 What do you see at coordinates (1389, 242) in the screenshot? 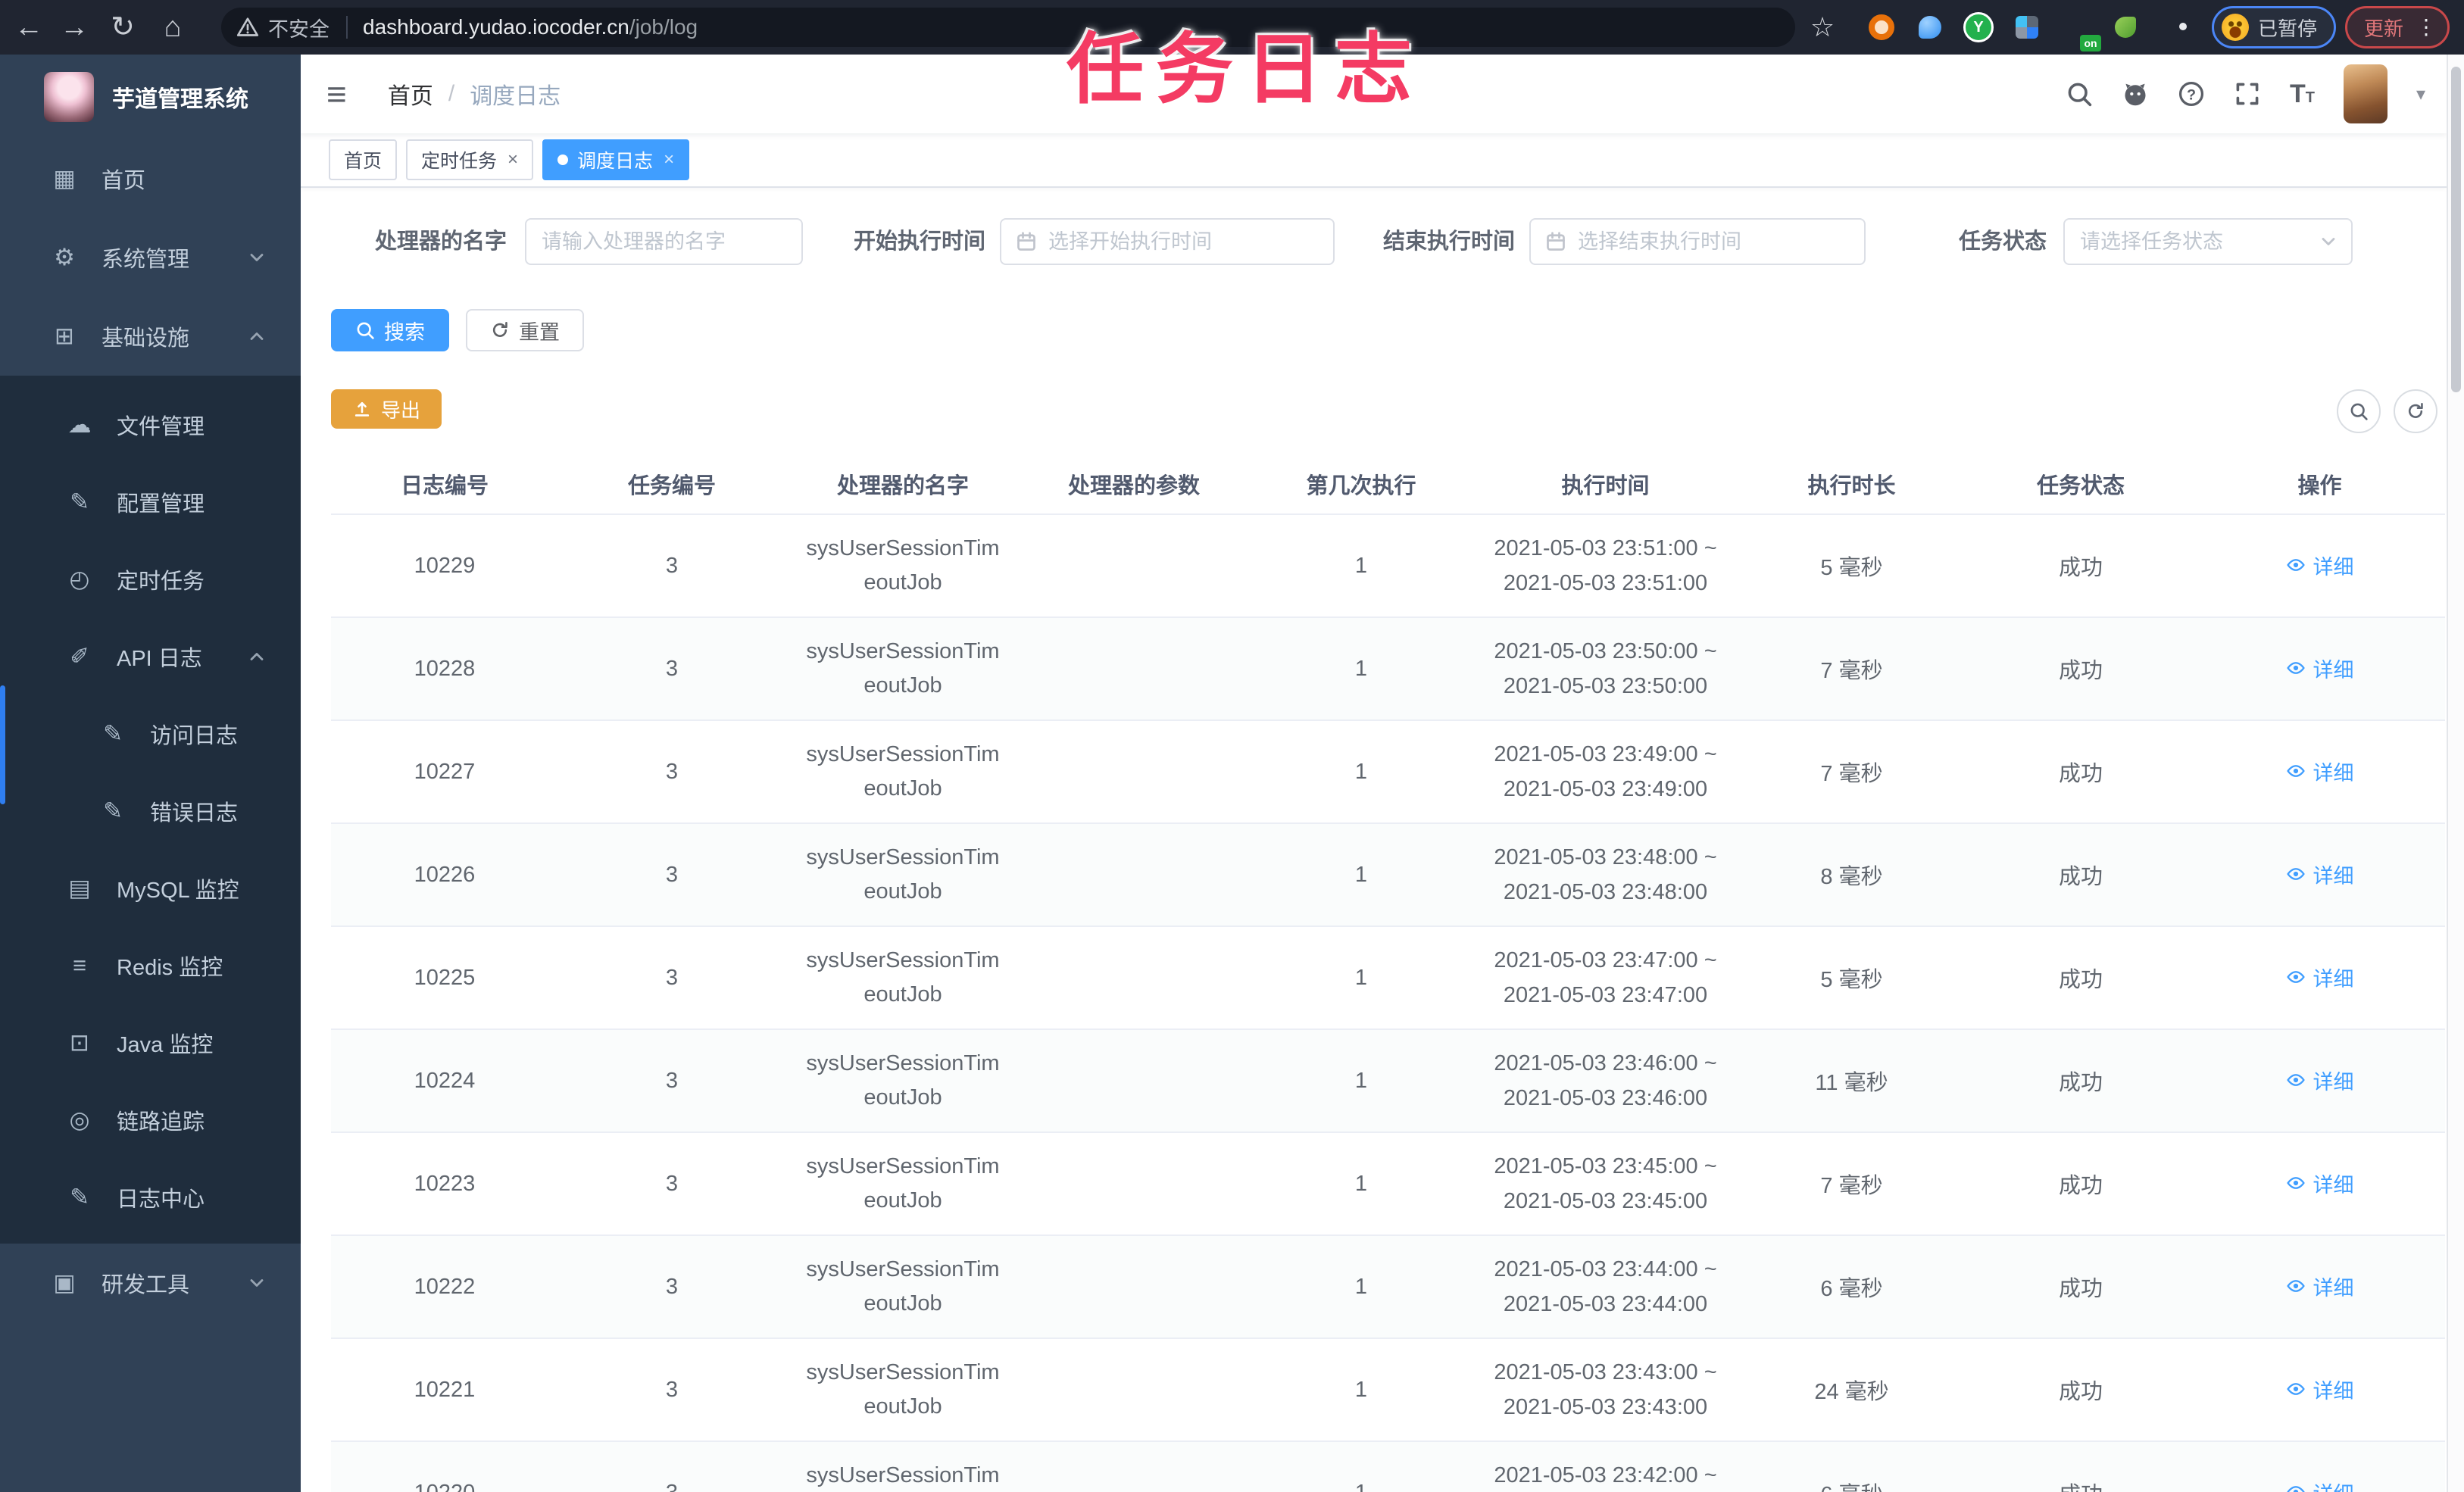
I see `filter-form: 处理器的名字 开始执行时间 结束执行时间 任务状态` at bounding box center [1389, 242].